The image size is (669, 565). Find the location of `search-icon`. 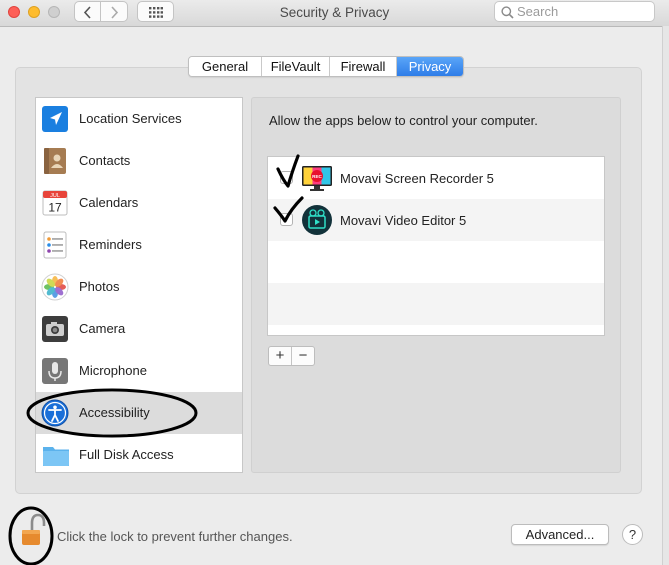

search-icon is located at coordinates (507, 12).